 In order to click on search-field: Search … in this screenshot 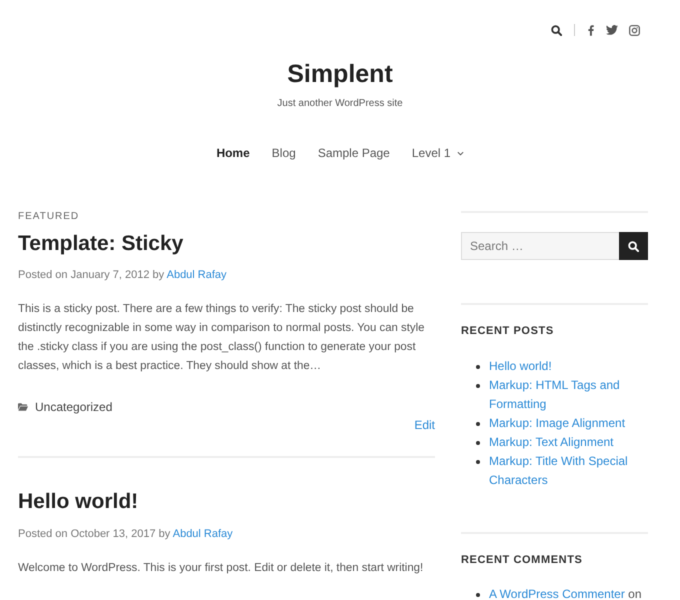, I will do `click(540, 246)`.